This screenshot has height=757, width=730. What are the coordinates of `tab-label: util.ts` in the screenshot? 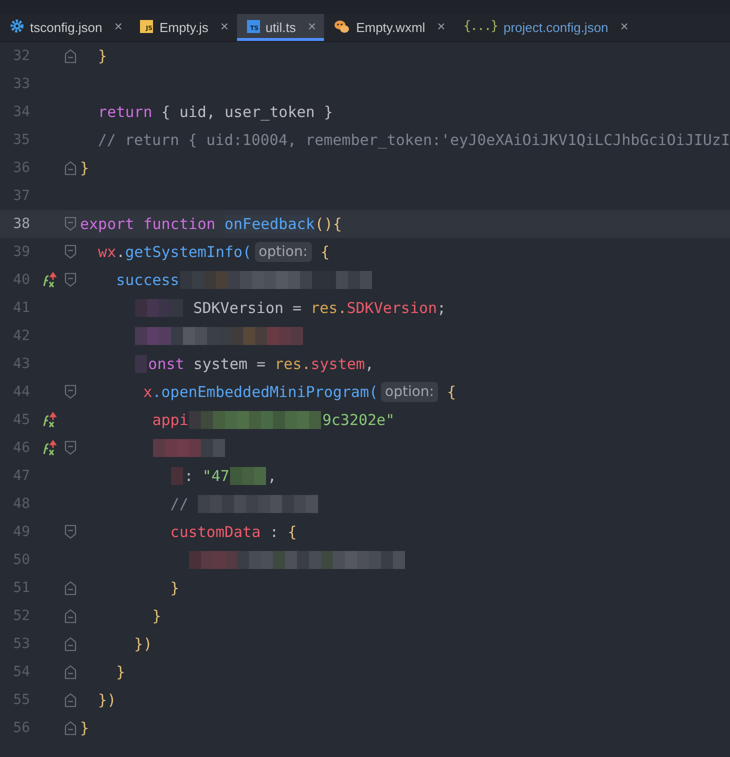 It's located at (281, 26).